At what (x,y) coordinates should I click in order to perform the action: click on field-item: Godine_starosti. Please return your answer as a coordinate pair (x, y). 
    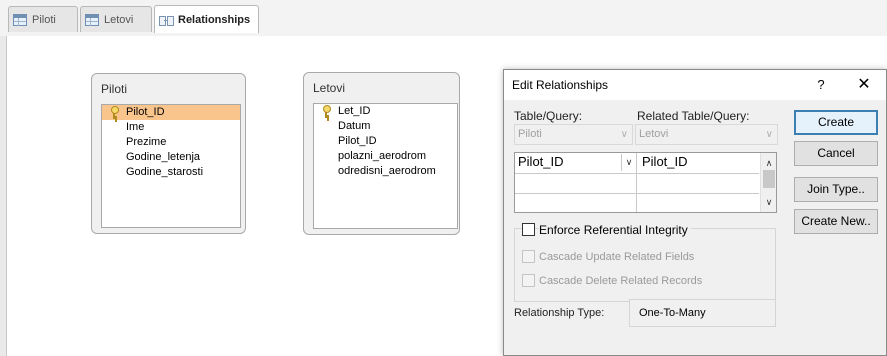
    Looking at the image, I should click on (171, 172).